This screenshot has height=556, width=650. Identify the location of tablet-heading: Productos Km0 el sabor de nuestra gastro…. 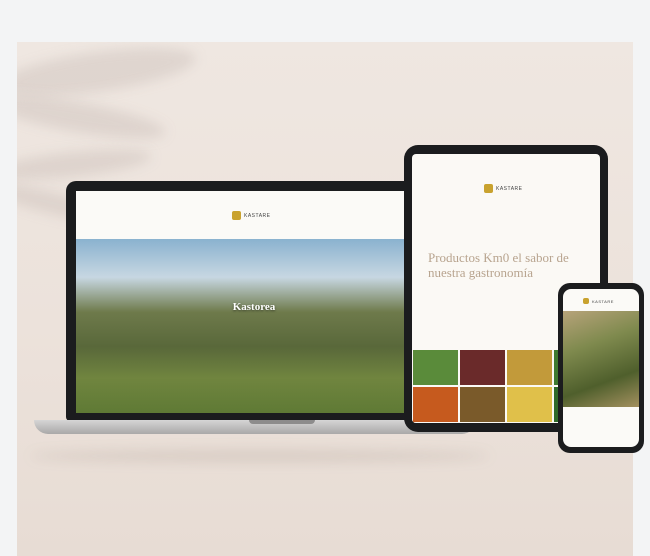
(498, 265).